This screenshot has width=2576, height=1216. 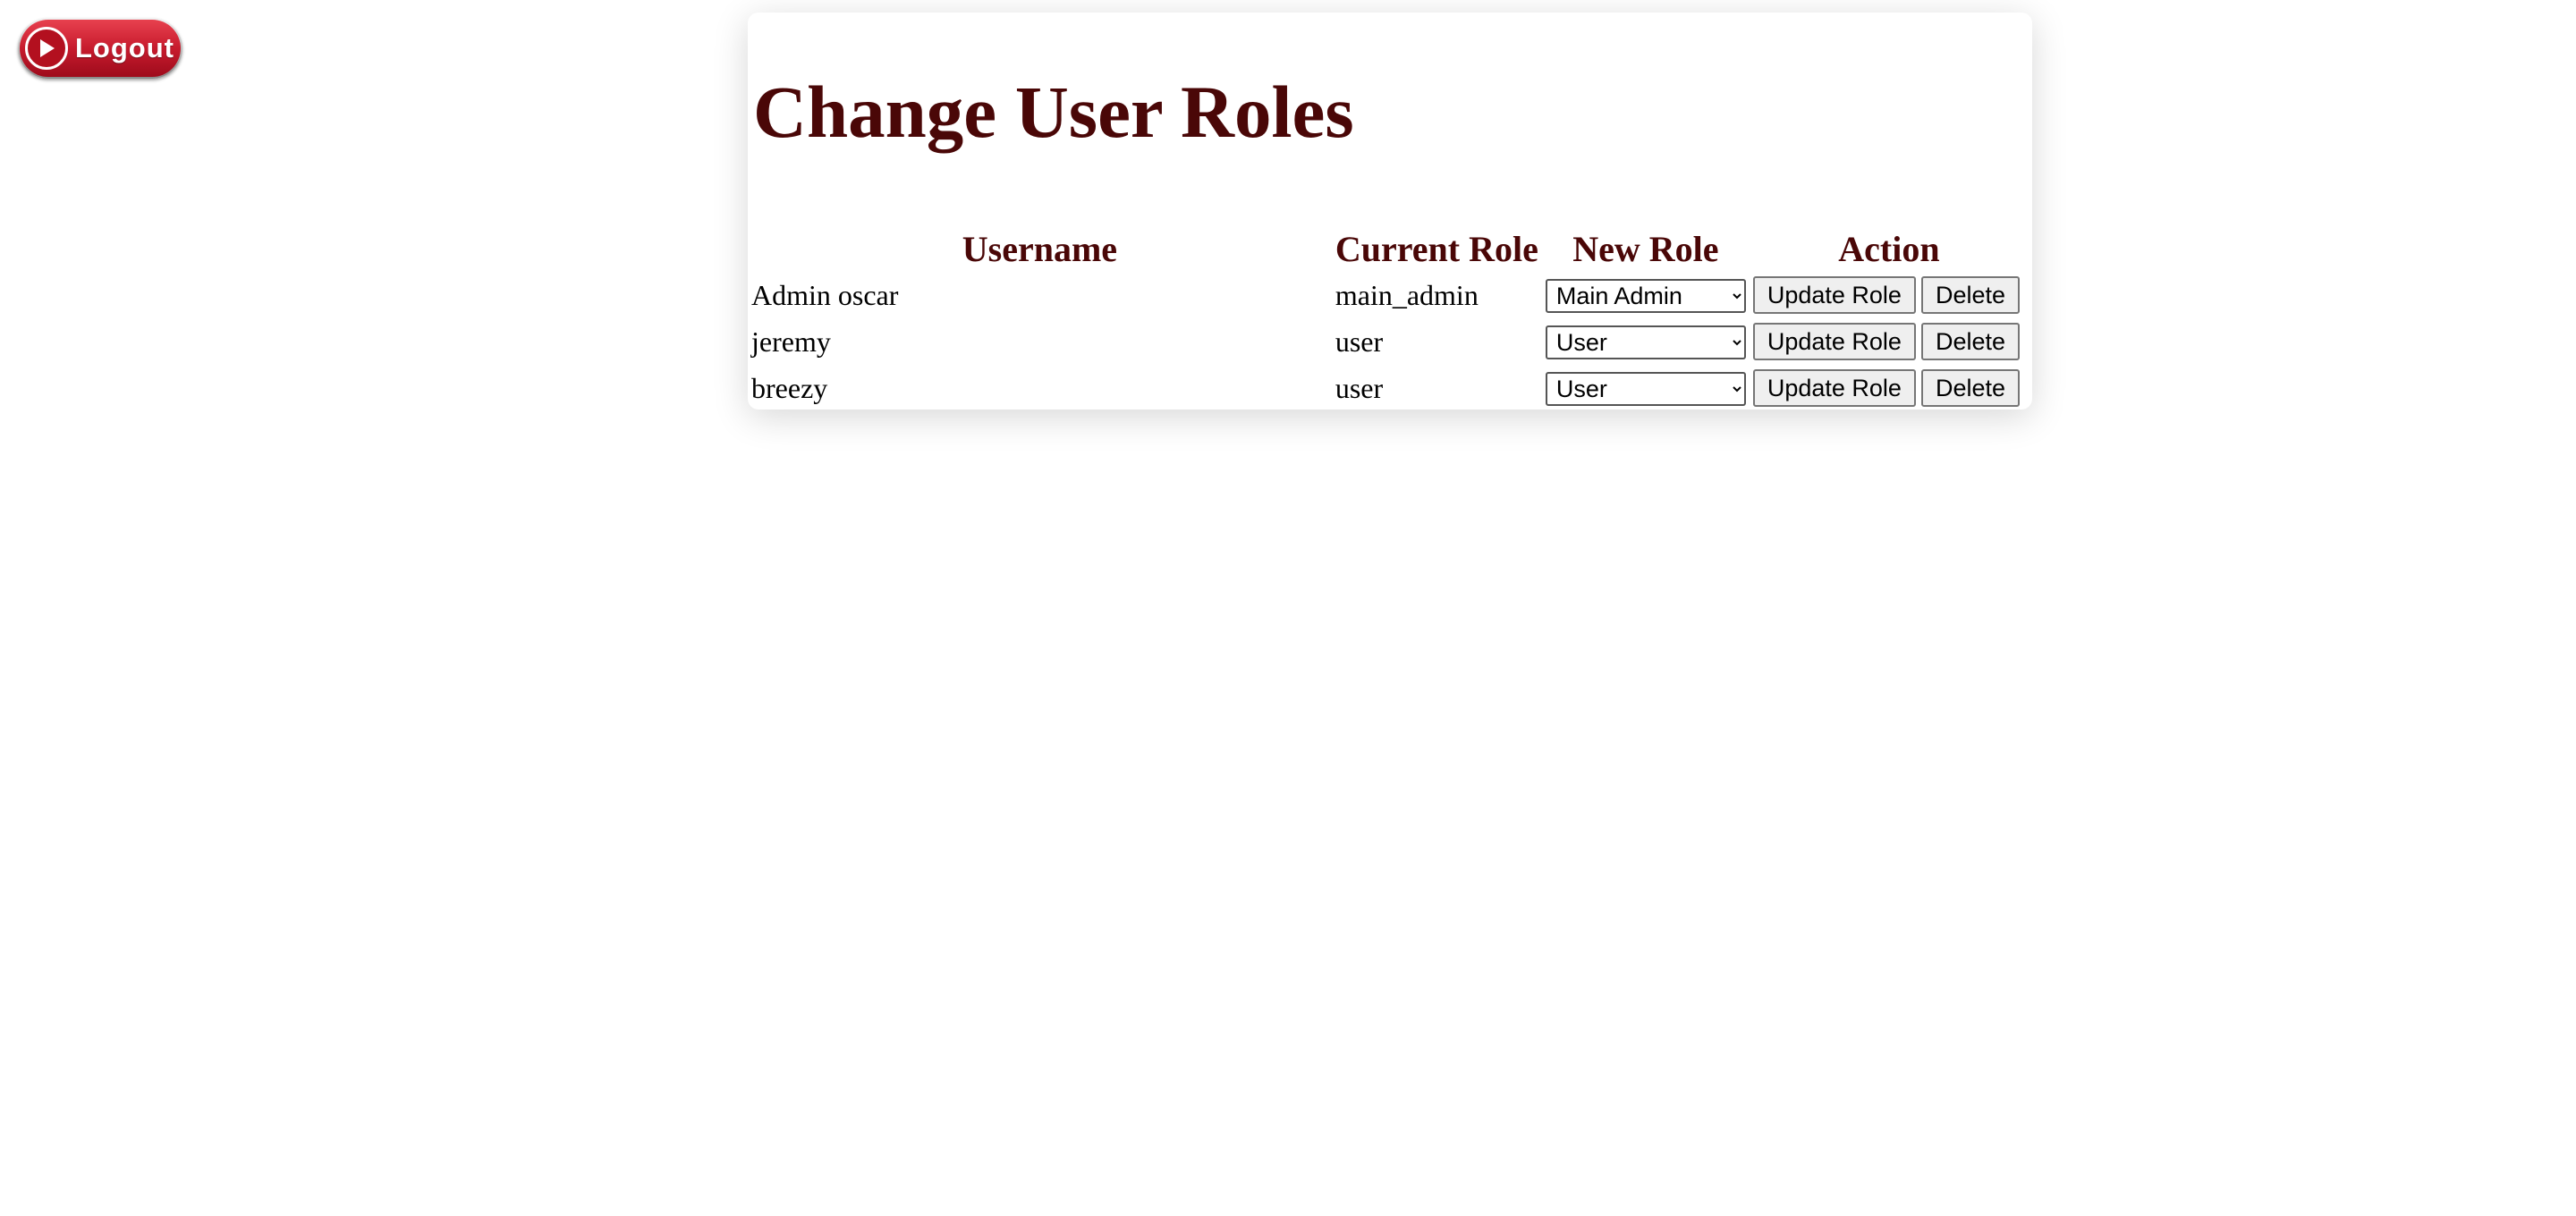 I want to click on column-header-new-role: New Role, so click(x=1645, y=249).